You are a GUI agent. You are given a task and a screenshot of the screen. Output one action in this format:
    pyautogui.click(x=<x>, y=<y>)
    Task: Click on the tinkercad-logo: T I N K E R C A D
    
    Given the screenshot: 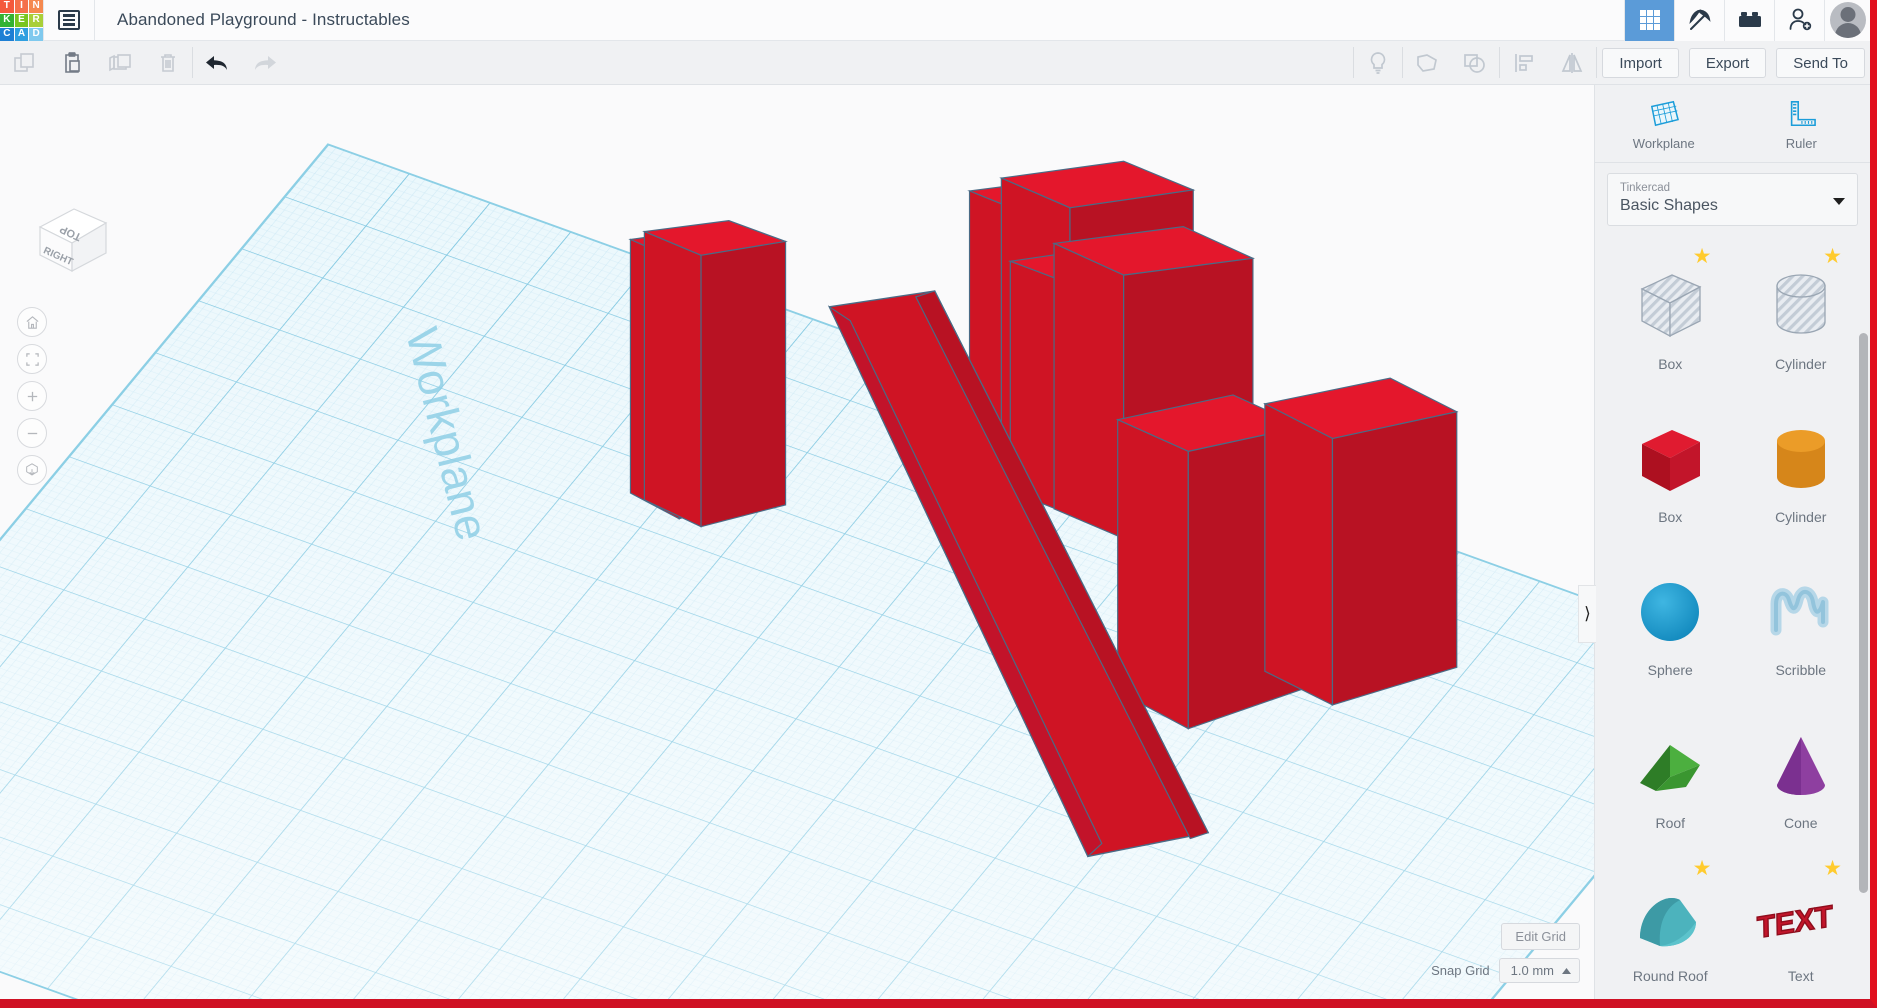 What is the action you would take?
    pyautogui.click(x=21, y=20)
    